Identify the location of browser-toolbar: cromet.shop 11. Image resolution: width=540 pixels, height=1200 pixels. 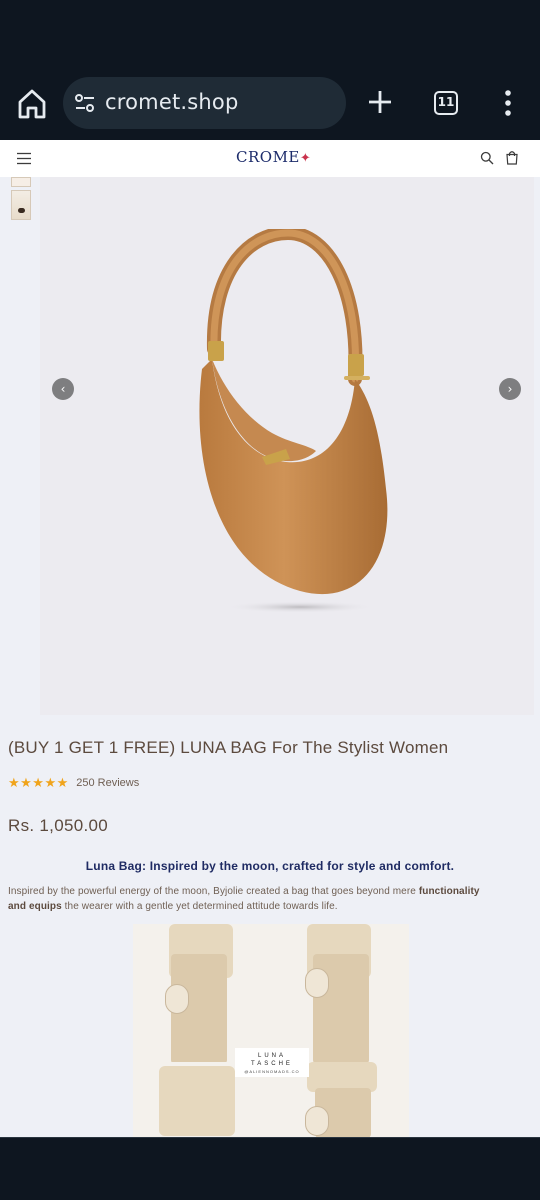
(270, 103).